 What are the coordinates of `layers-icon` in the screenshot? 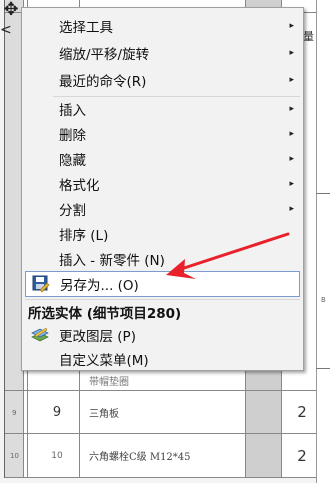 It's located at (40, 334).